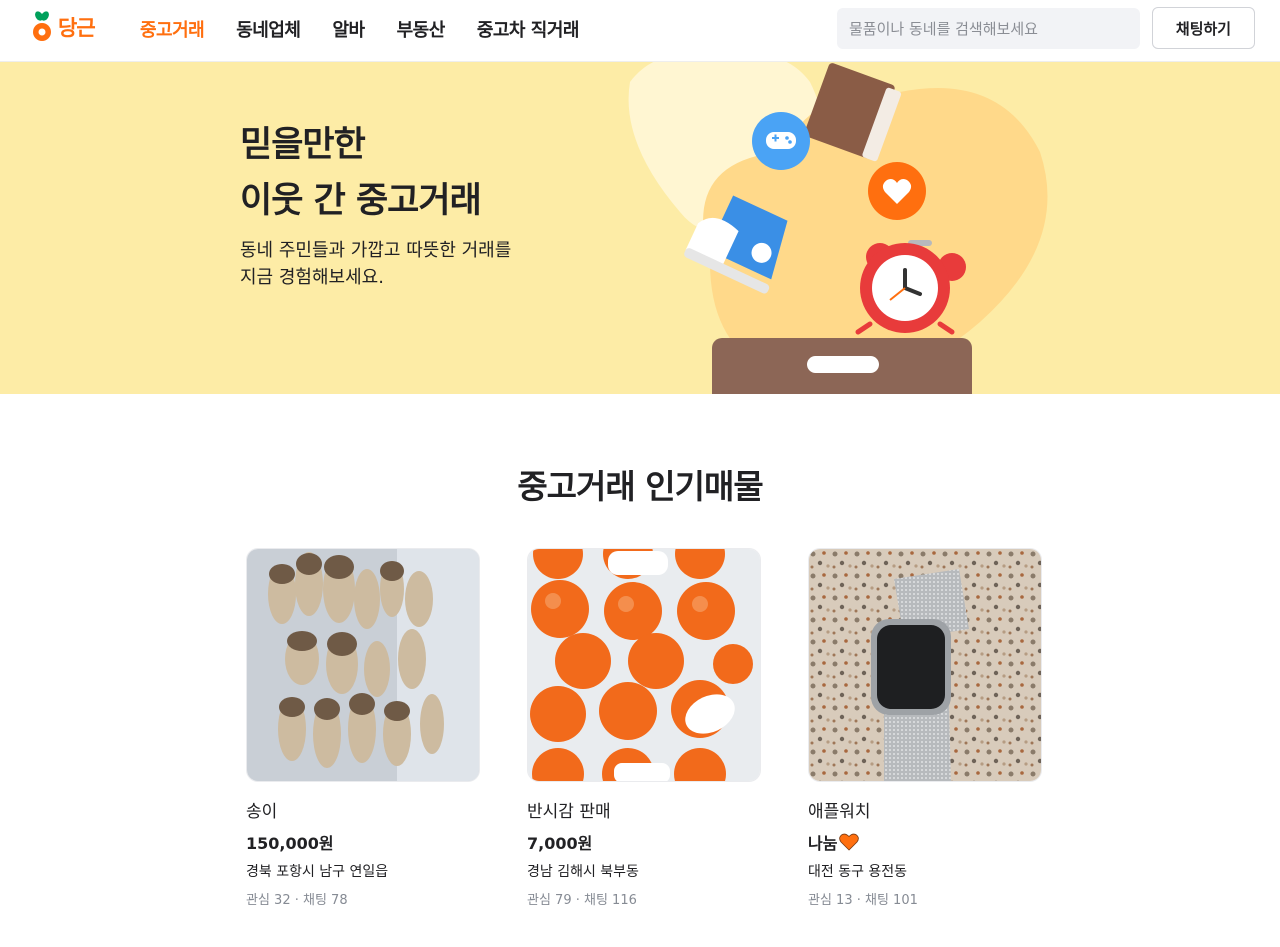 Image resolution: width=1280 pixels, height=947 pixels. I want to click on product-price-text: 150,000원, so click(290, 843).